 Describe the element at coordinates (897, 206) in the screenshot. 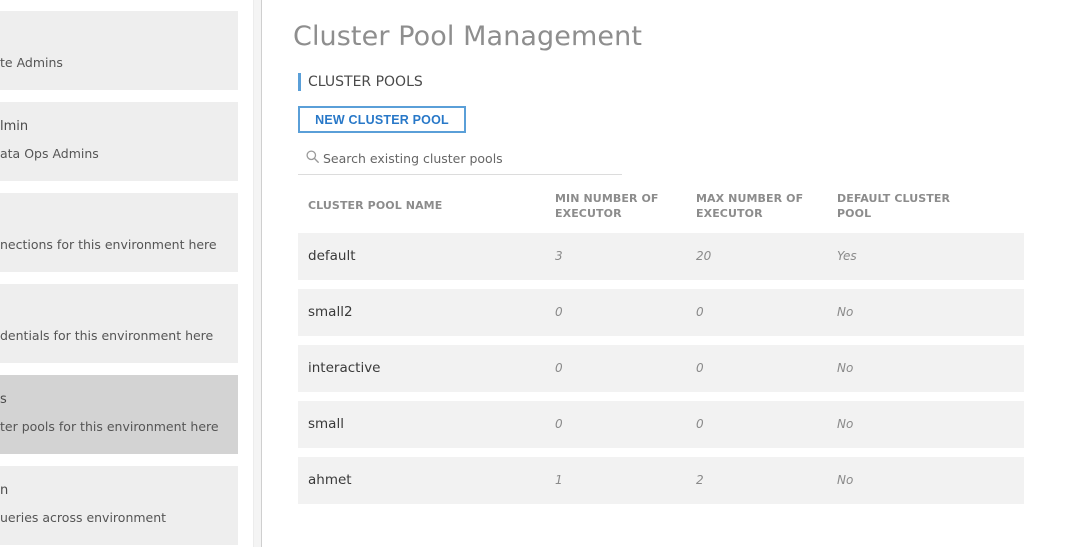

I see `column-header-default-pool: DEFAULT CLUSTER POOL` at that location.